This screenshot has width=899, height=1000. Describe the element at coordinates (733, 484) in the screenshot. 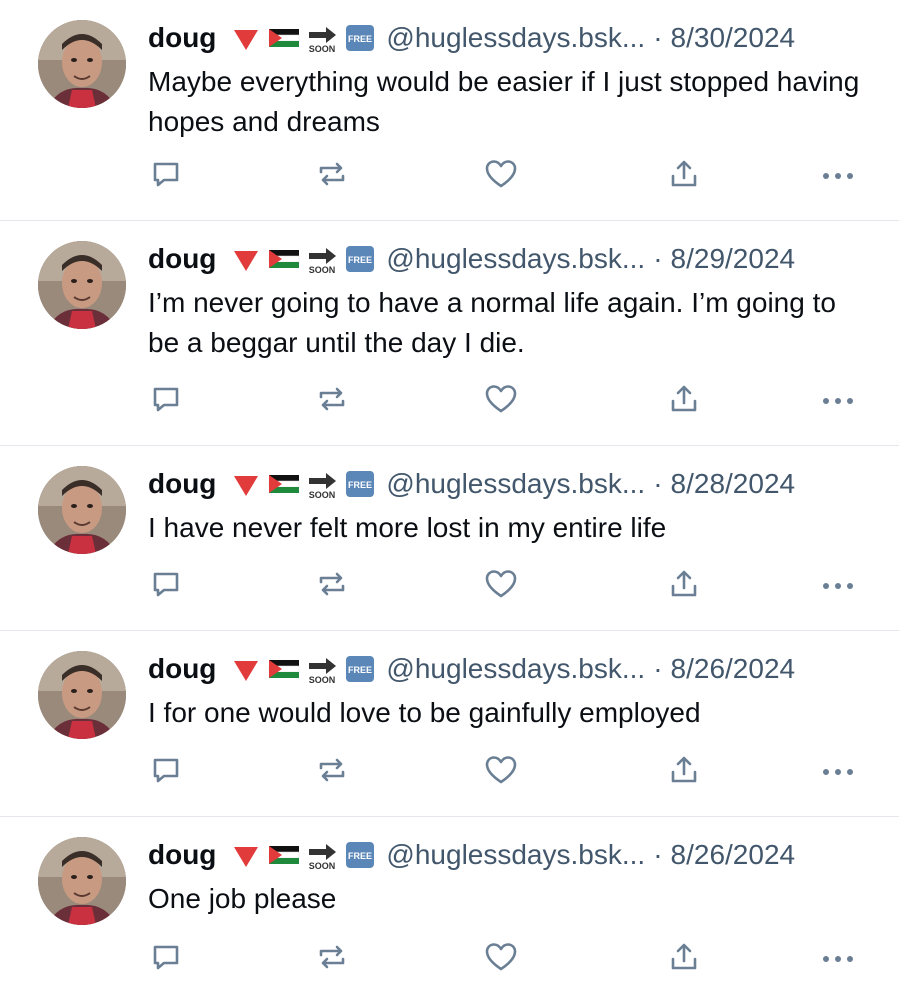

I see `post-date: 8/28/2024` at that location.